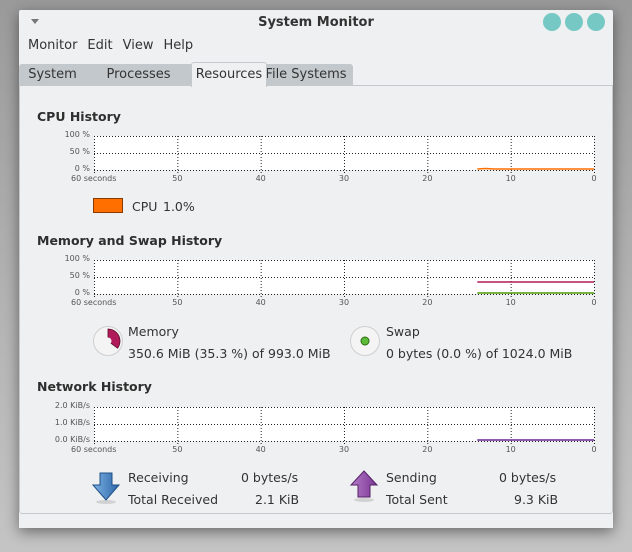 This screenshot has height=552, width=632. Describe the element at coordinates (229, 74) in the screenshot. I see `tab-resources: Resources` at that location.